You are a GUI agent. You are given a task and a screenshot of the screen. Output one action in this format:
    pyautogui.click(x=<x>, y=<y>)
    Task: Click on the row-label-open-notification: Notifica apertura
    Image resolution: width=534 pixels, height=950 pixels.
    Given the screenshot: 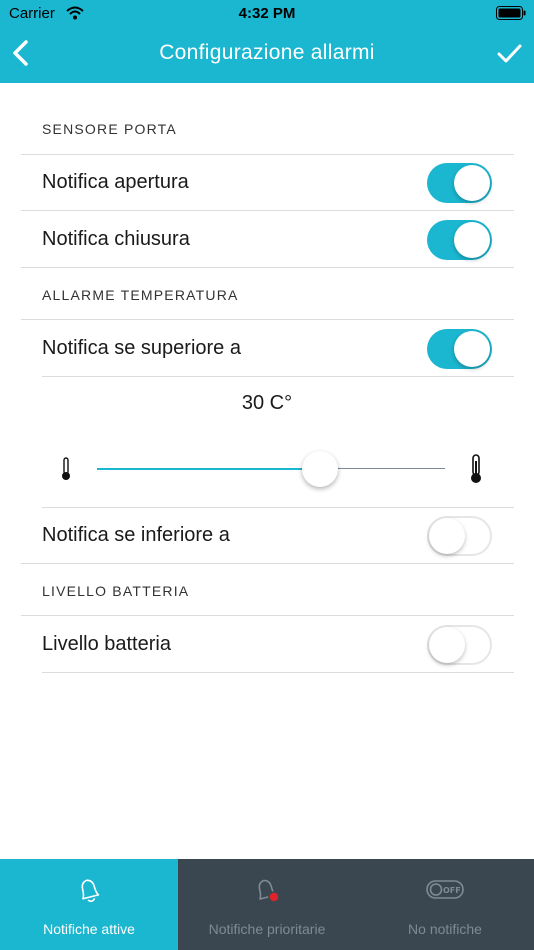 What is the action you would take?
    pyautogui.click(x=115, y=182)
    